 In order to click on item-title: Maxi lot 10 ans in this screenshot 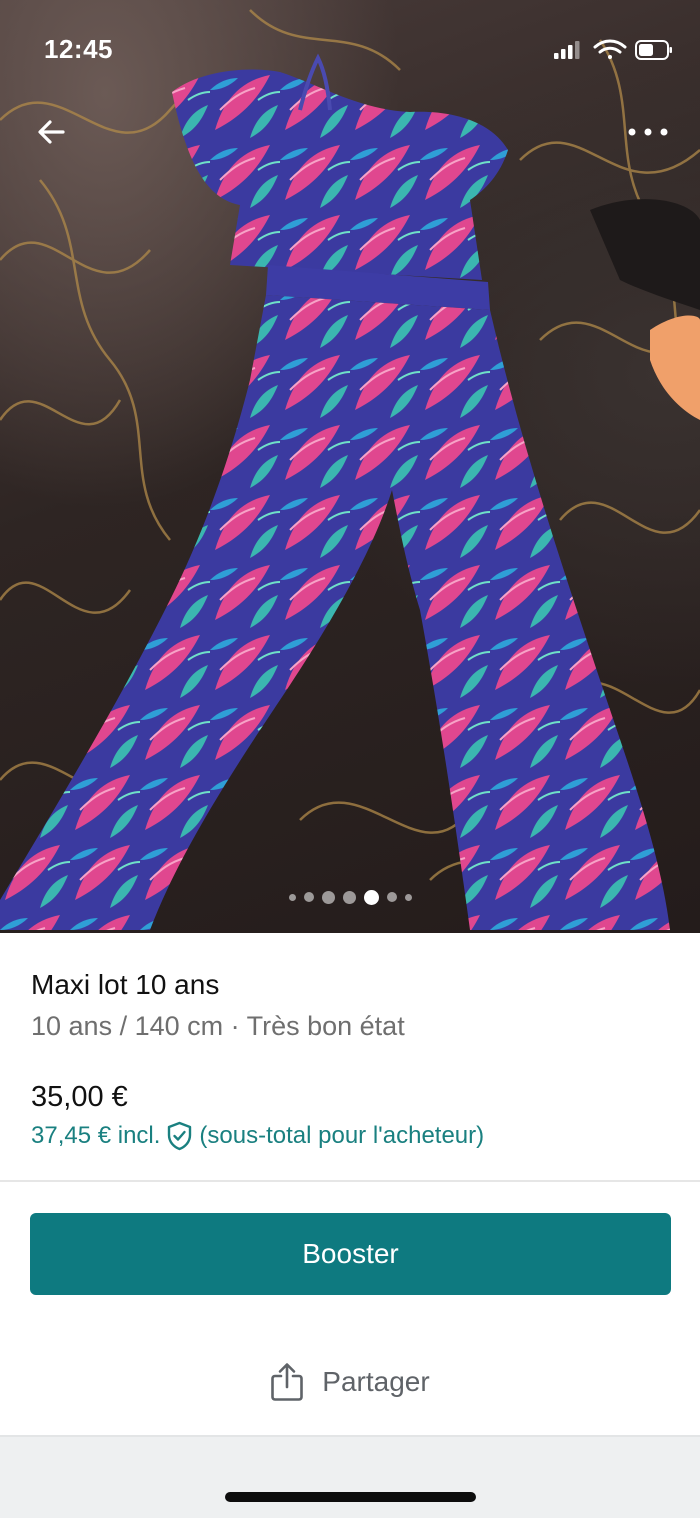, I will do `click(125, 984)`.